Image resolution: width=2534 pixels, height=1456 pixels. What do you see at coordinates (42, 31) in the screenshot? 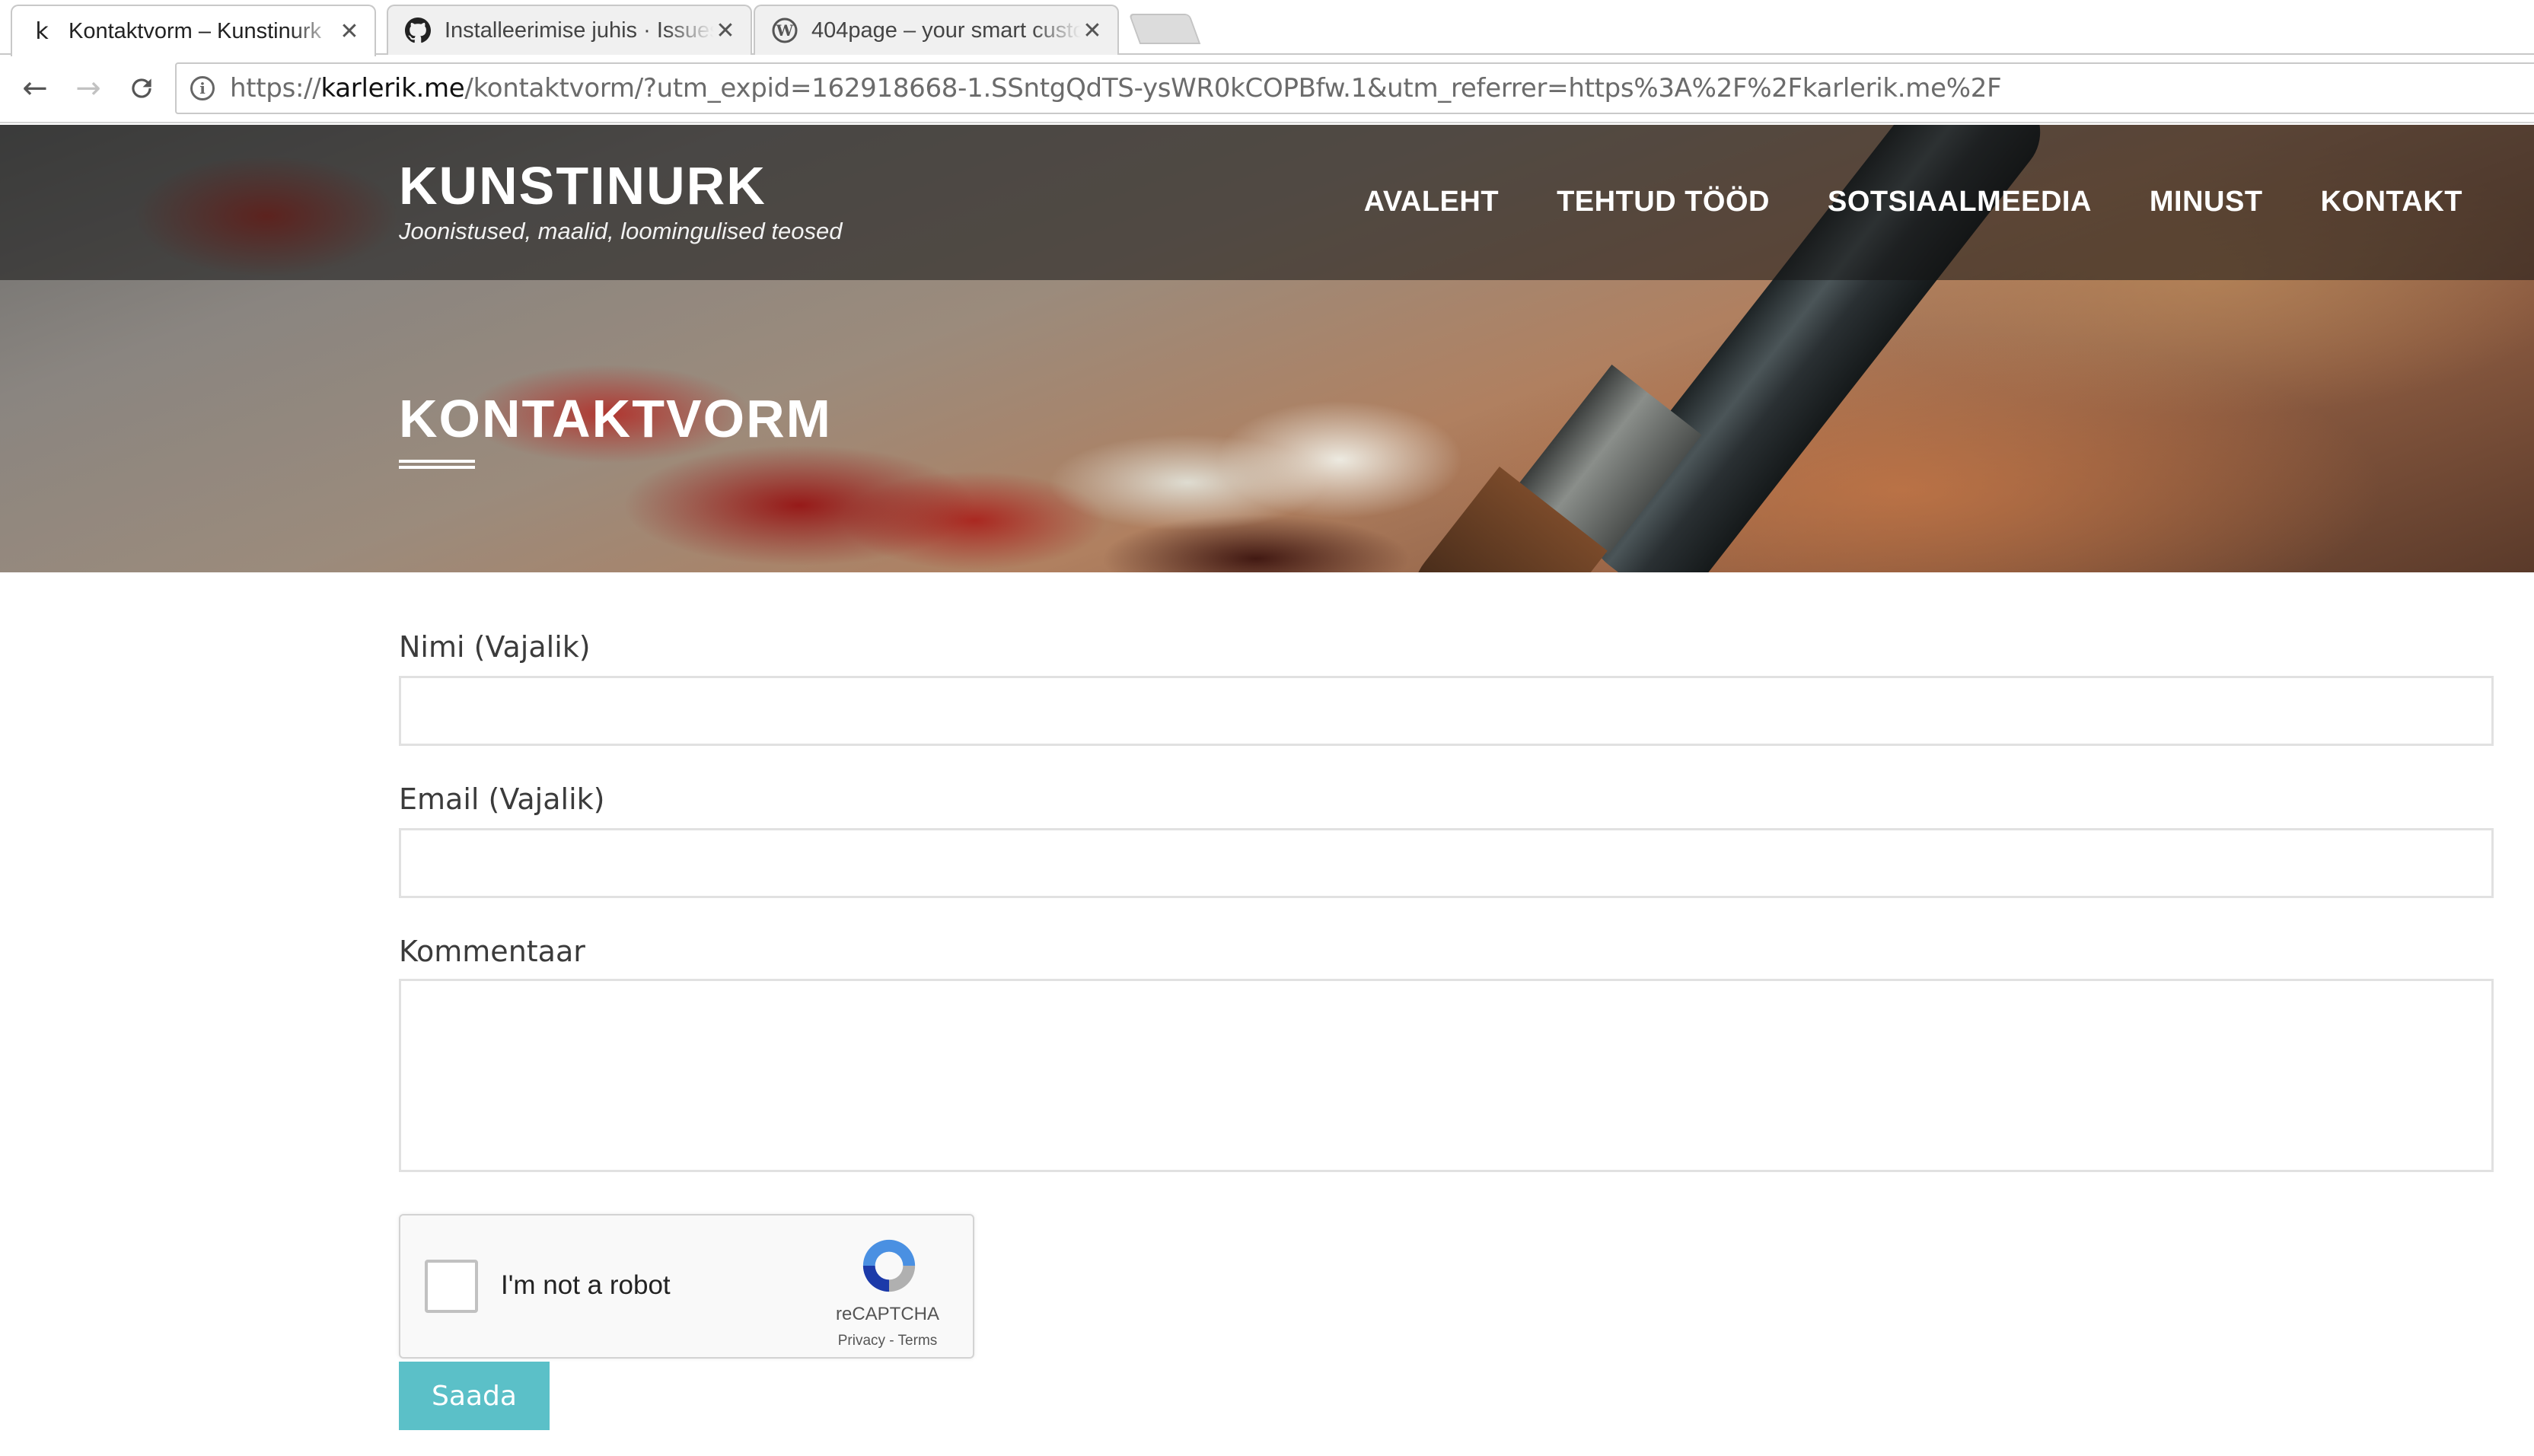
I see `site-favicon-icon: k` at bounding box center [42, 31].